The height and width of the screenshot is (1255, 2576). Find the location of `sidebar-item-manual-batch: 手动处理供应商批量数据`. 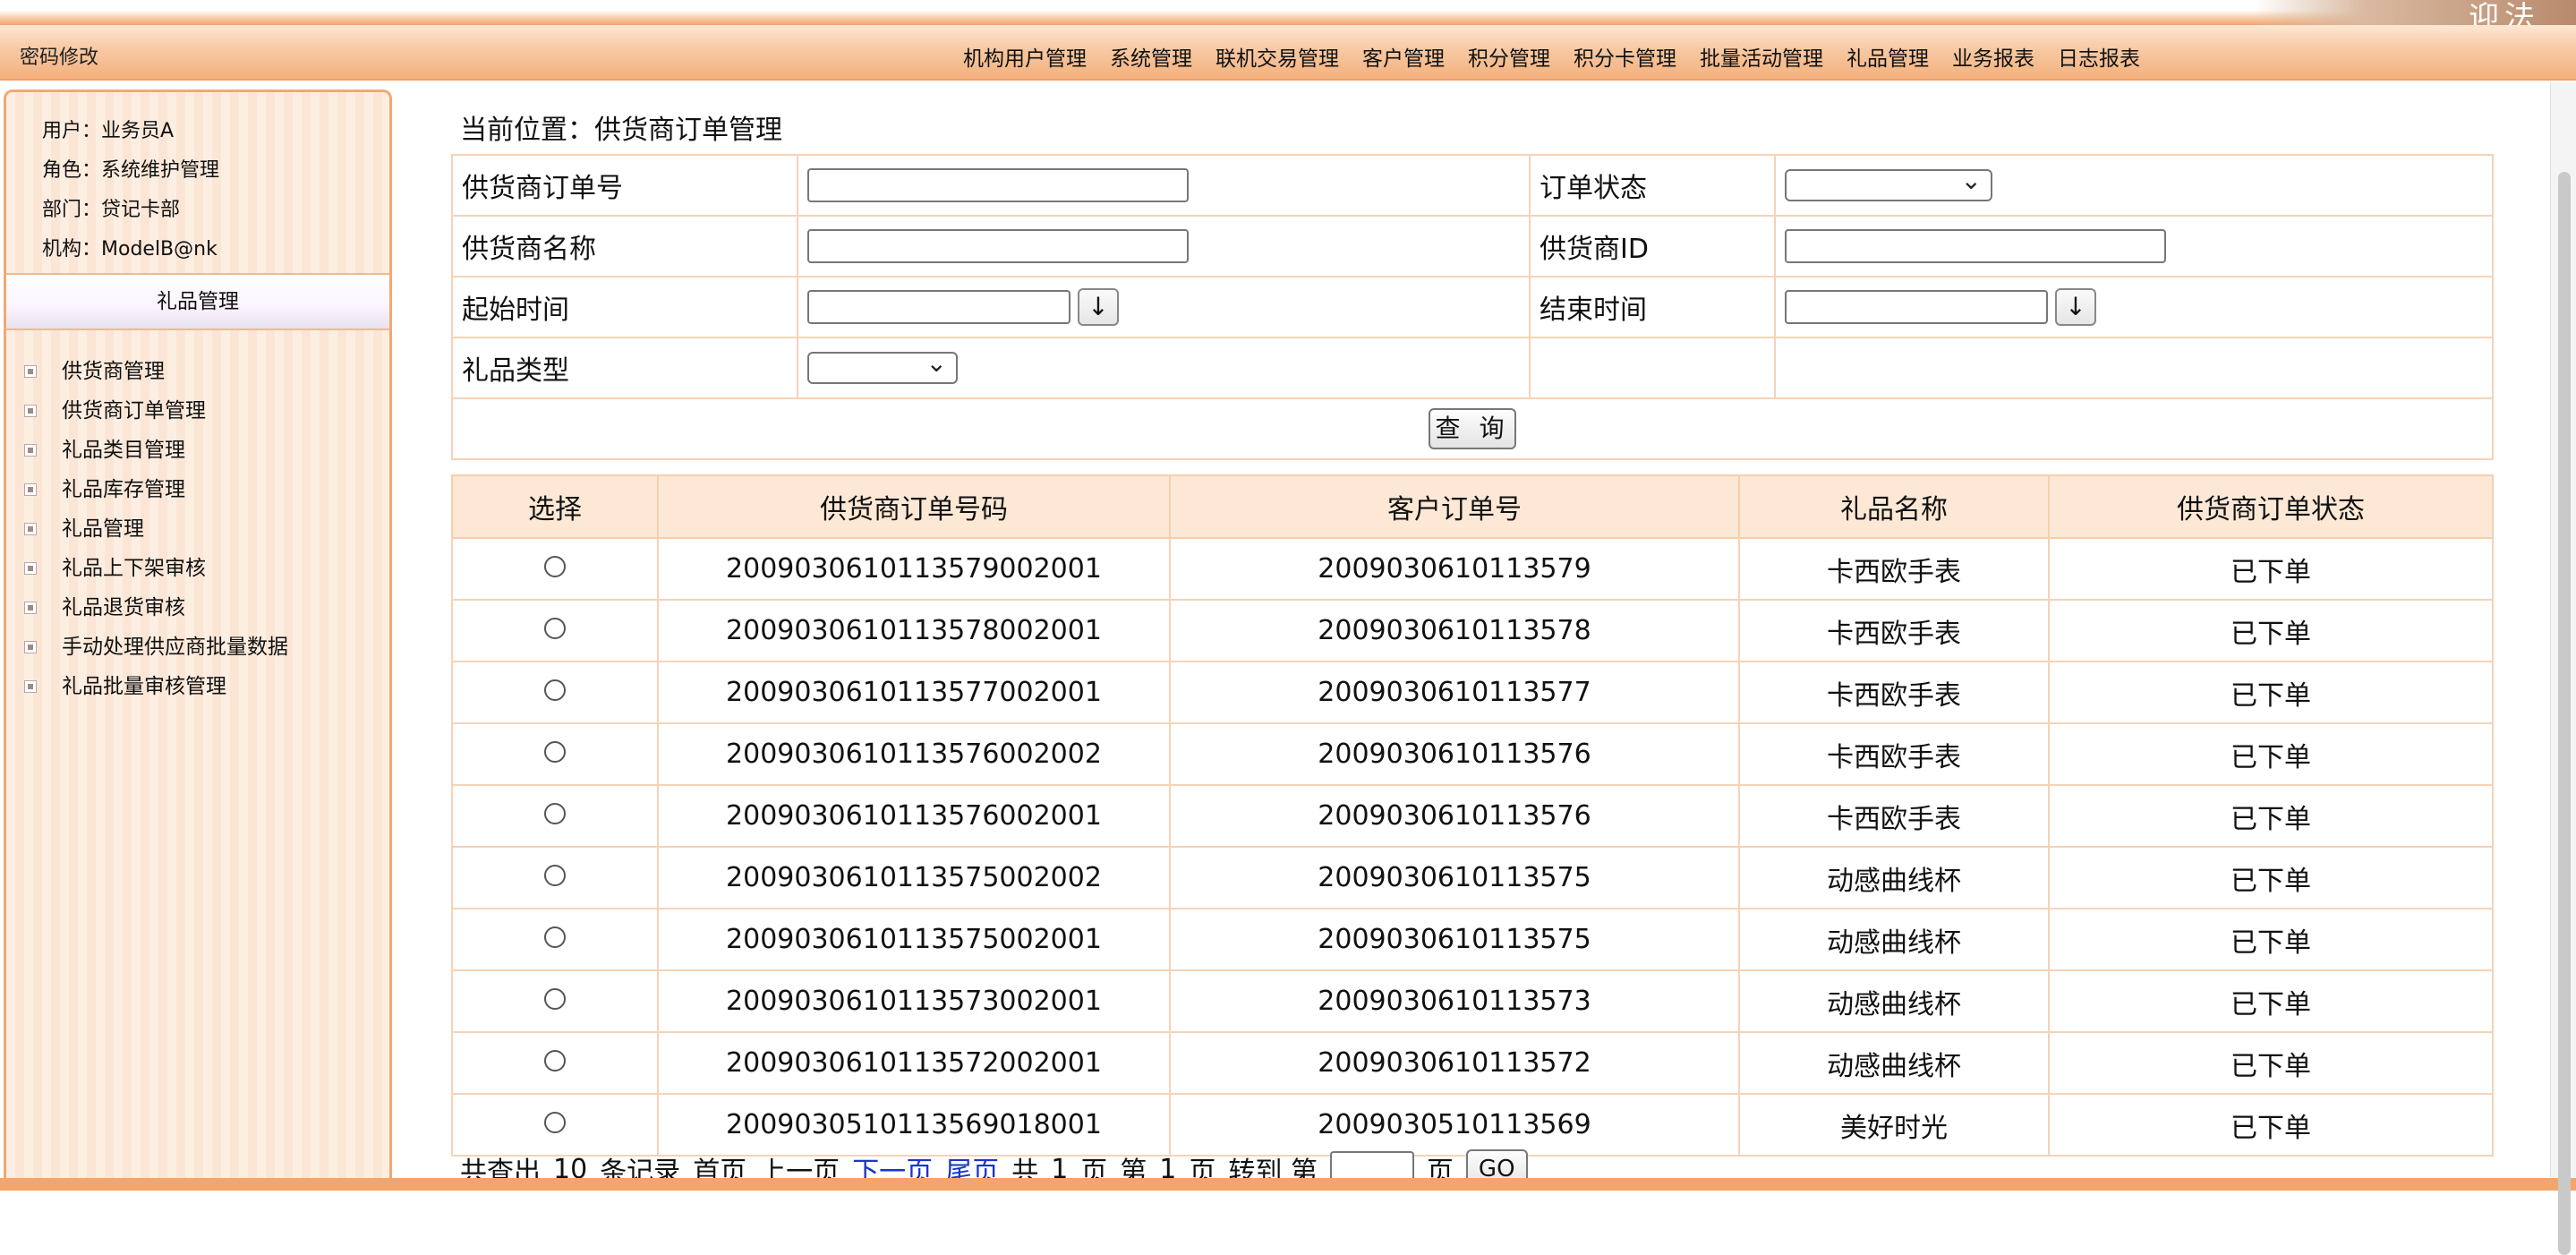

sidebar-item-manual-batch: 手动处理供应商批量数据 is located at coordinates (197, 647).